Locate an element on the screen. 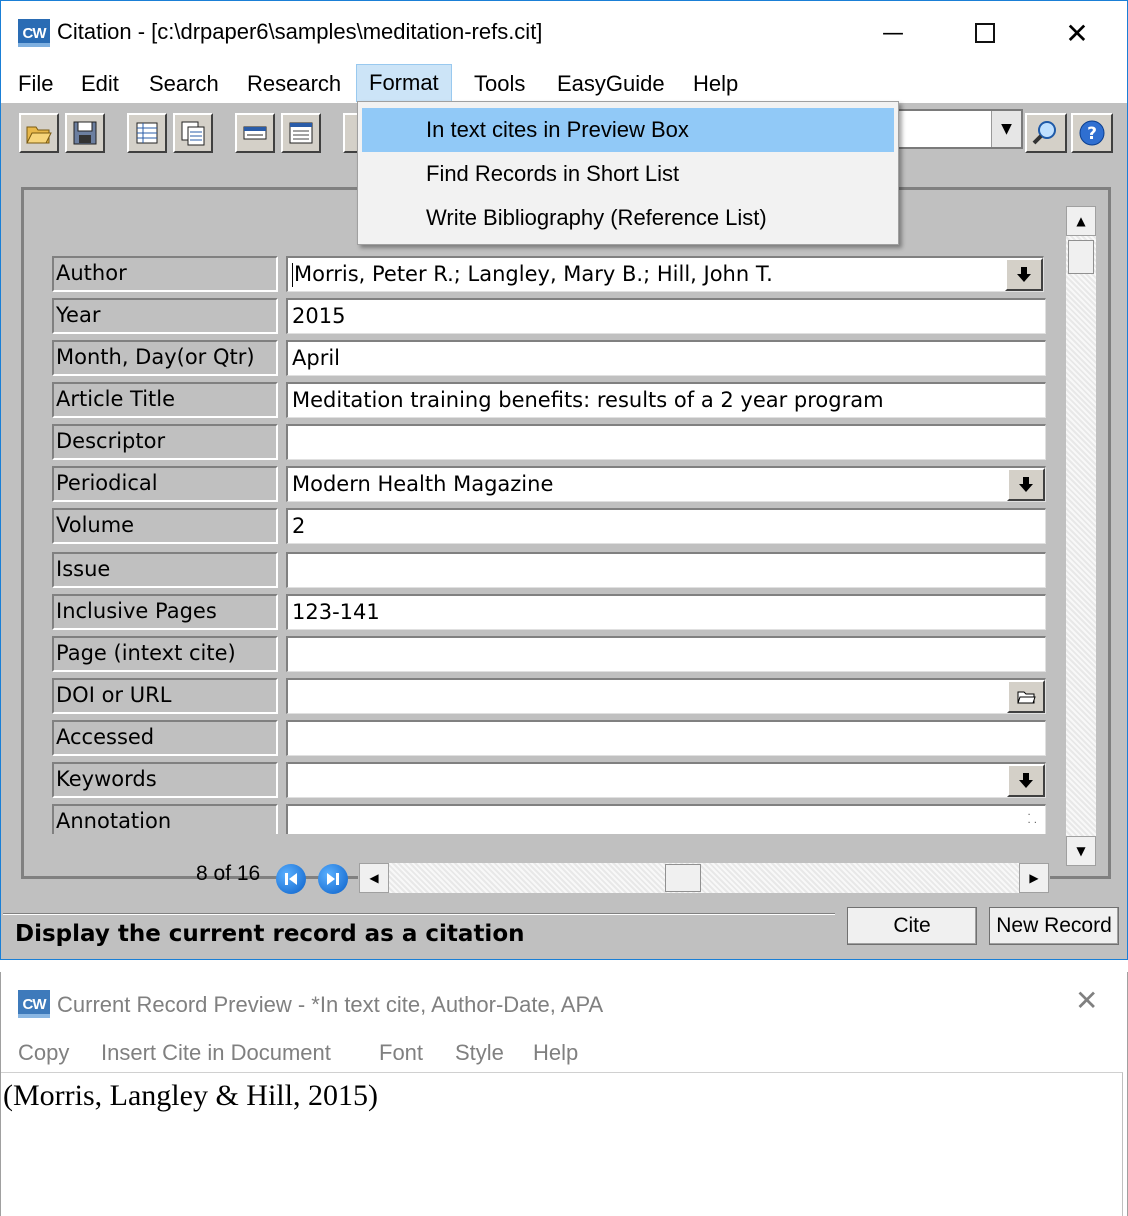  field-label-volume: Volume is located at coordinates (165, 526).